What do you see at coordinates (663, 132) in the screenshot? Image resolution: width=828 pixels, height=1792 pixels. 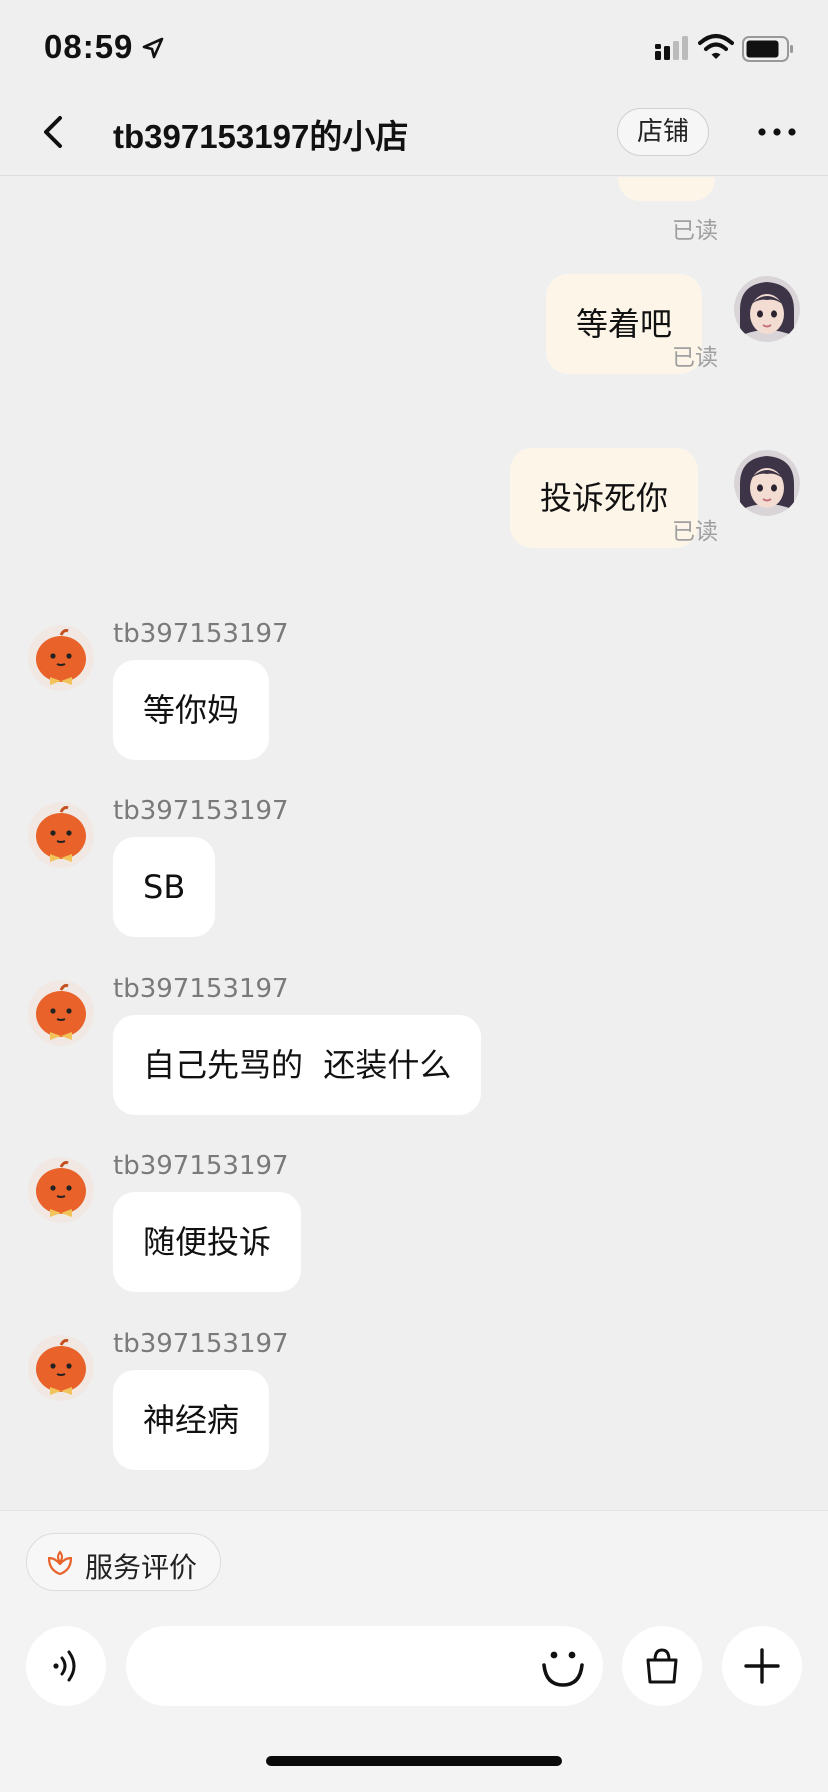 I see `shop-button: 店铺` at bounding box center [663, 132].